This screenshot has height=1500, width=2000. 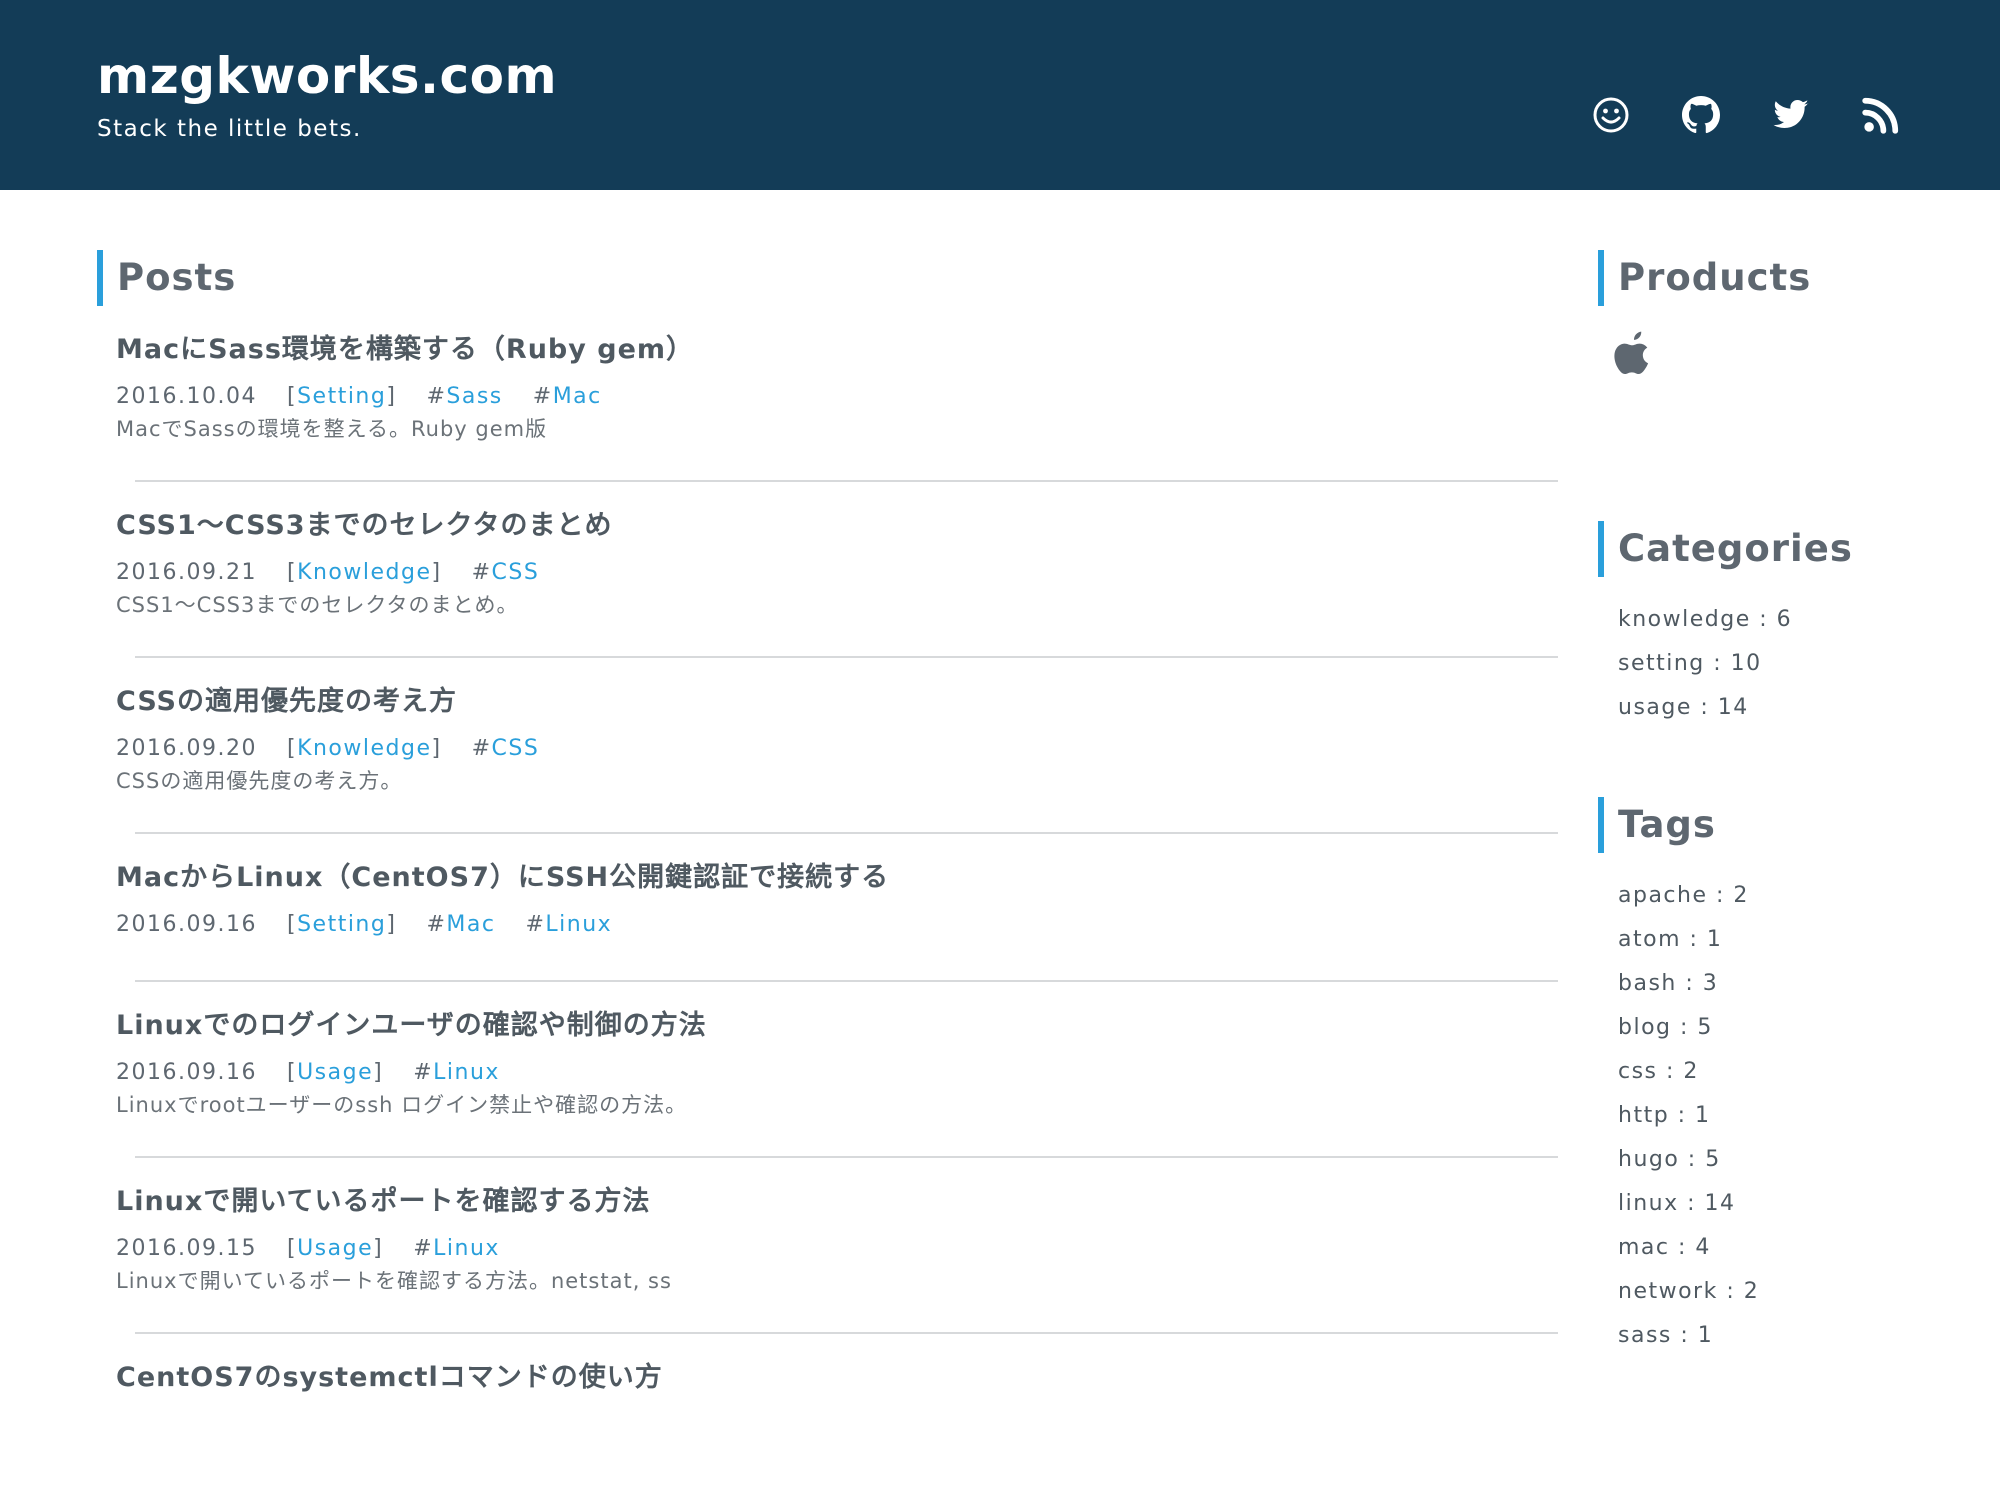 What do you see at coordinates (394, 1281) in the screenshot?
I see `post-summary: Linuxで開いているポートを確認する方法。netstat, ss` at bounding box center [394, 1281].